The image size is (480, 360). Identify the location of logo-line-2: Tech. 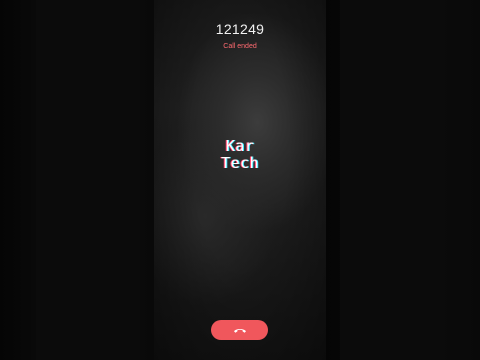
(240, 163).